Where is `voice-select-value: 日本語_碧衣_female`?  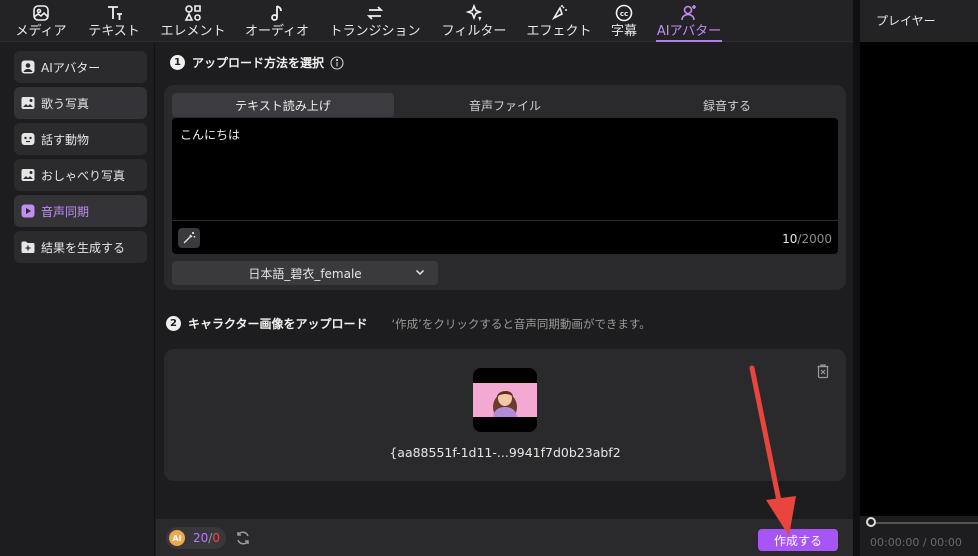
voice-select-value: 日本語_碧衣_female is located at coordinates (305, 273).